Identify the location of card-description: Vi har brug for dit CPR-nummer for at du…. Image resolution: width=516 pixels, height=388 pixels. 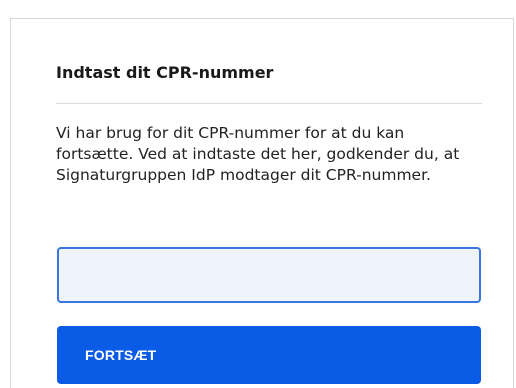
(258, 154).